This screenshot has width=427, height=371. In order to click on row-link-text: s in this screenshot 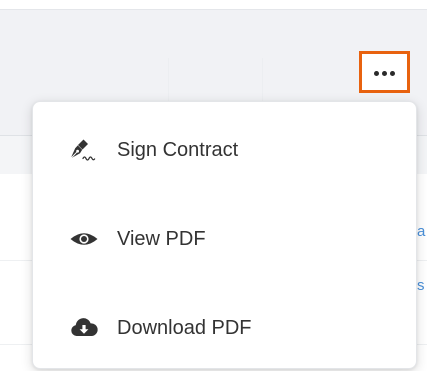, I will do `click(421, 285)`.